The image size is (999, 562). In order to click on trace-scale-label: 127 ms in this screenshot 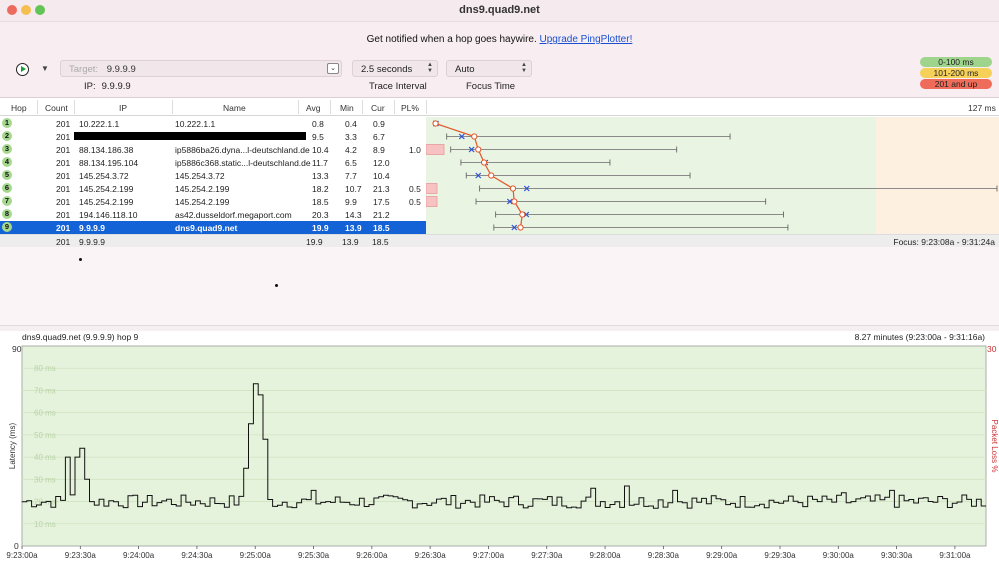, I will do `click(982, 108)`.